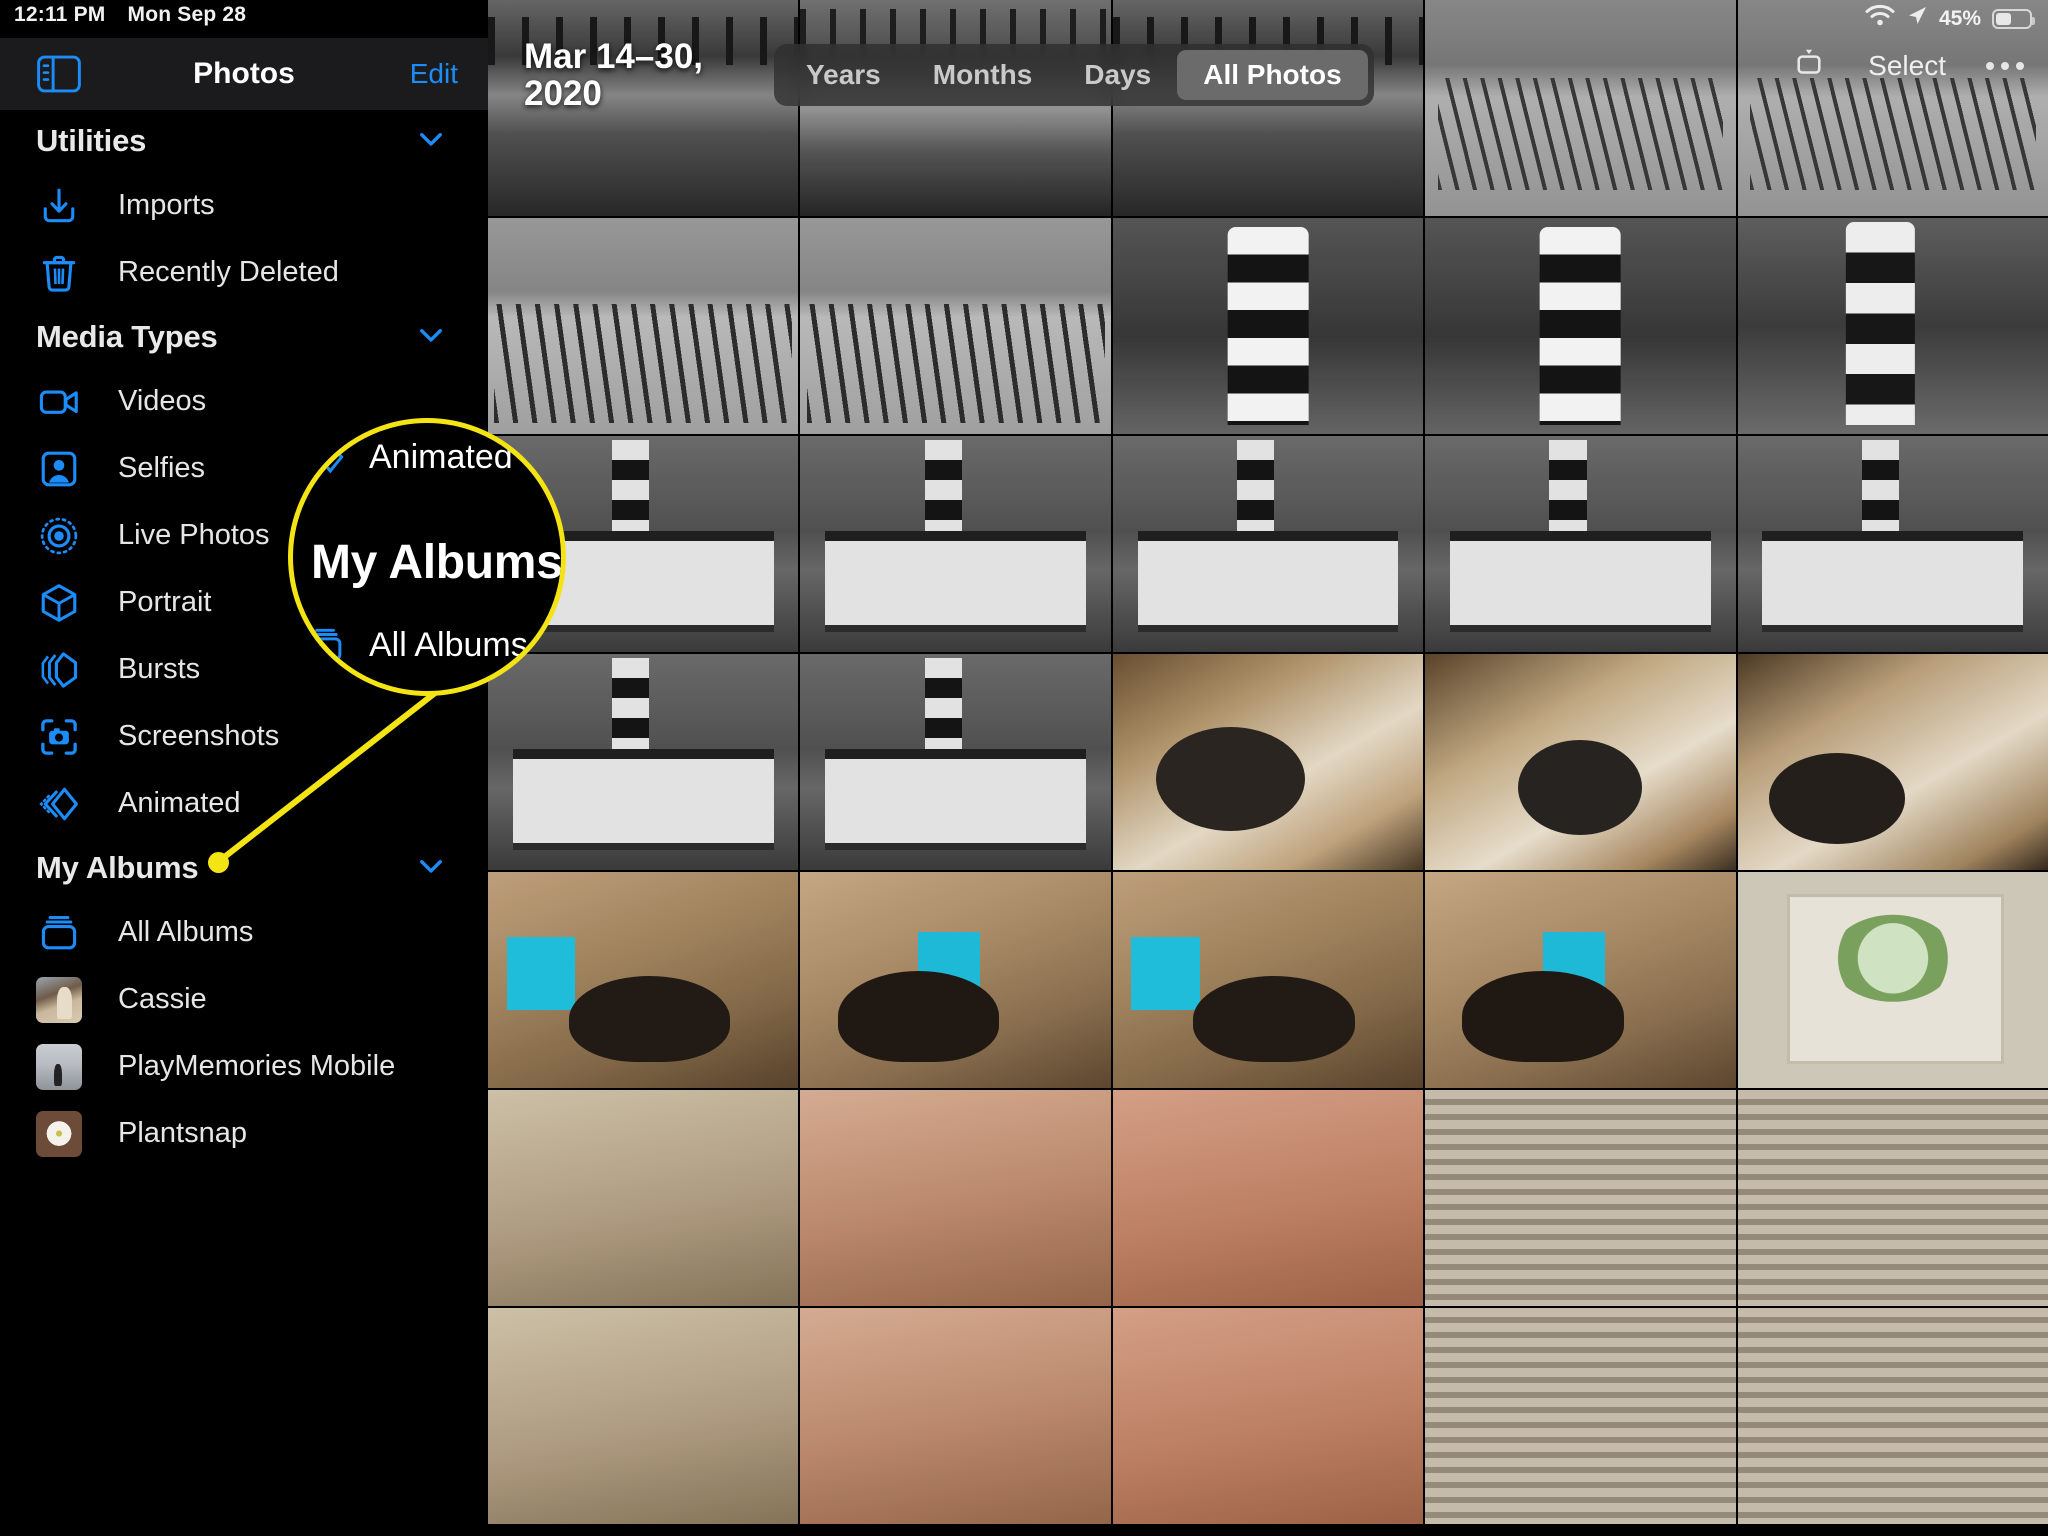 Image resolution: width=2048 pixels, height=1536 pixels. I want to click on edit-button: Edit, so click(434, 74).